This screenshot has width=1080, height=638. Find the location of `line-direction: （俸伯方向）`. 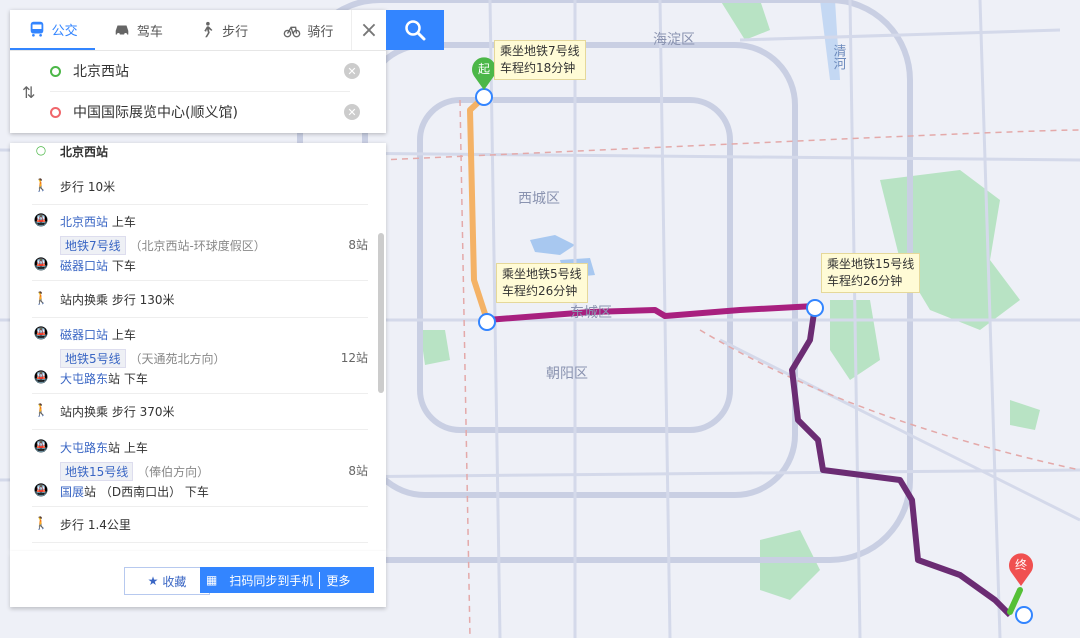

line-direction: （俸伯方向） is located at coordinates (173, 472).